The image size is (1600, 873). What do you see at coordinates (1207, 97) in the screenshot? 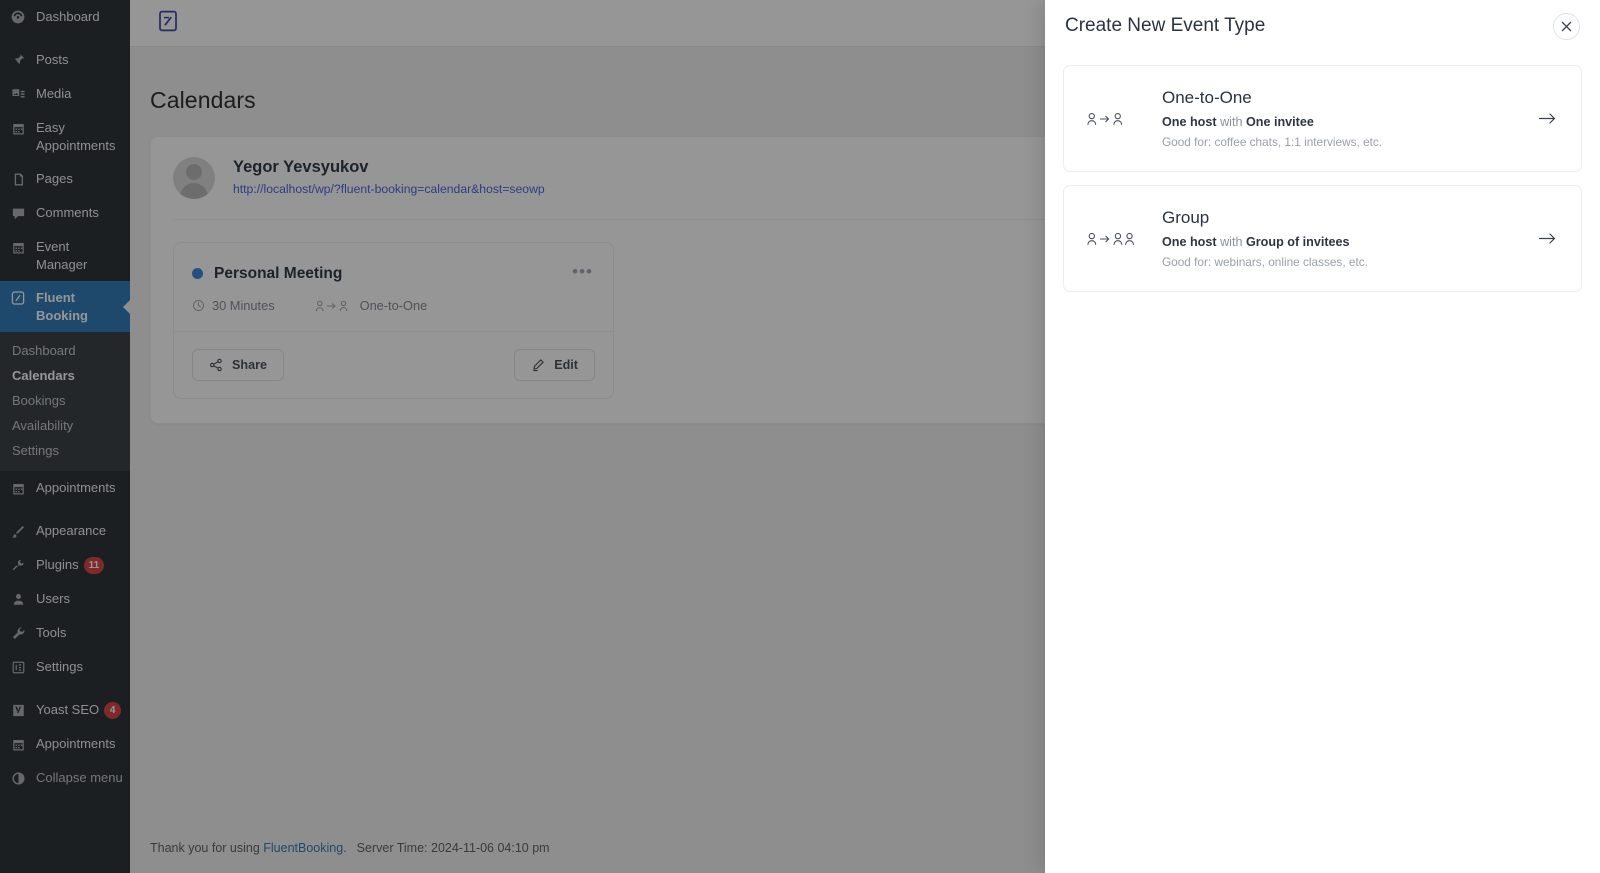
I see `event-type-name: One-to-One` at bounding box center [1207, 97].